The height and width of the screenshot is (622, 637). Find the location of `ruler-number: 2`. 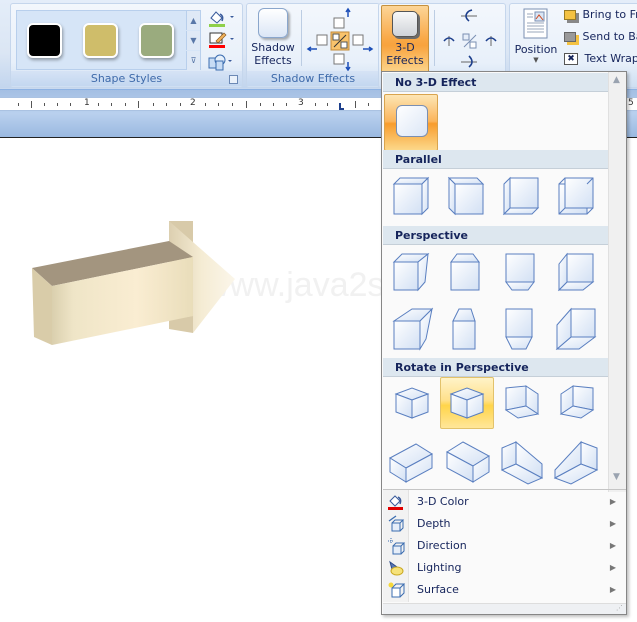

ruler-number: 2 is located at coordinates (193, 103).